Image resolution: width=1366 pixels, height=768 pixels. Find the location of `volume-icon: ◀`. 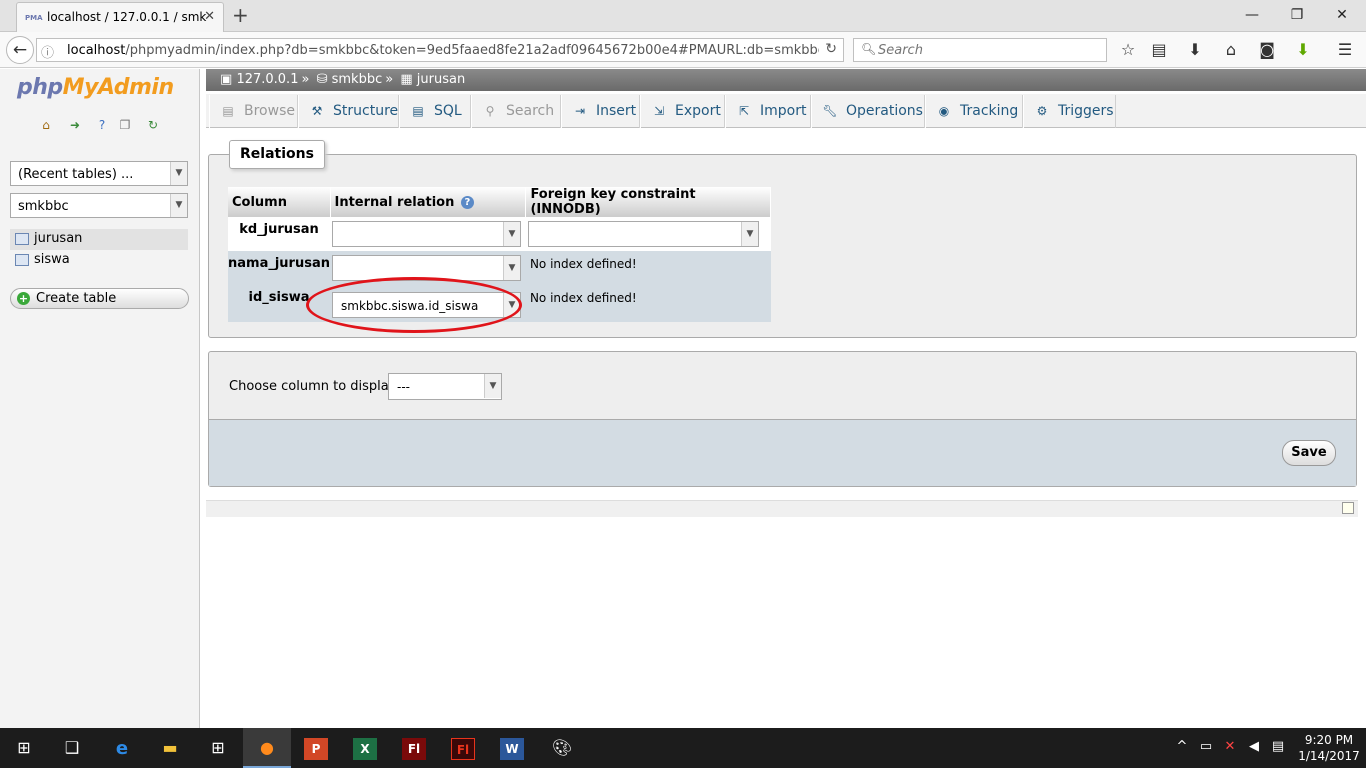

volume-icon: ◀ is located at coordinates (1254, 748).